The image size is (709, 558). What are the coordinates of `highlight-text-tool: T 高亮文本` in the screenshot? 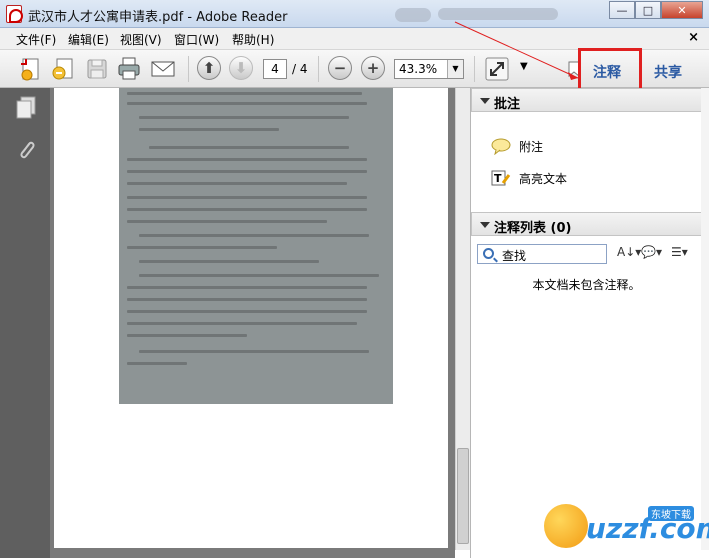 It's located at (529, 178).